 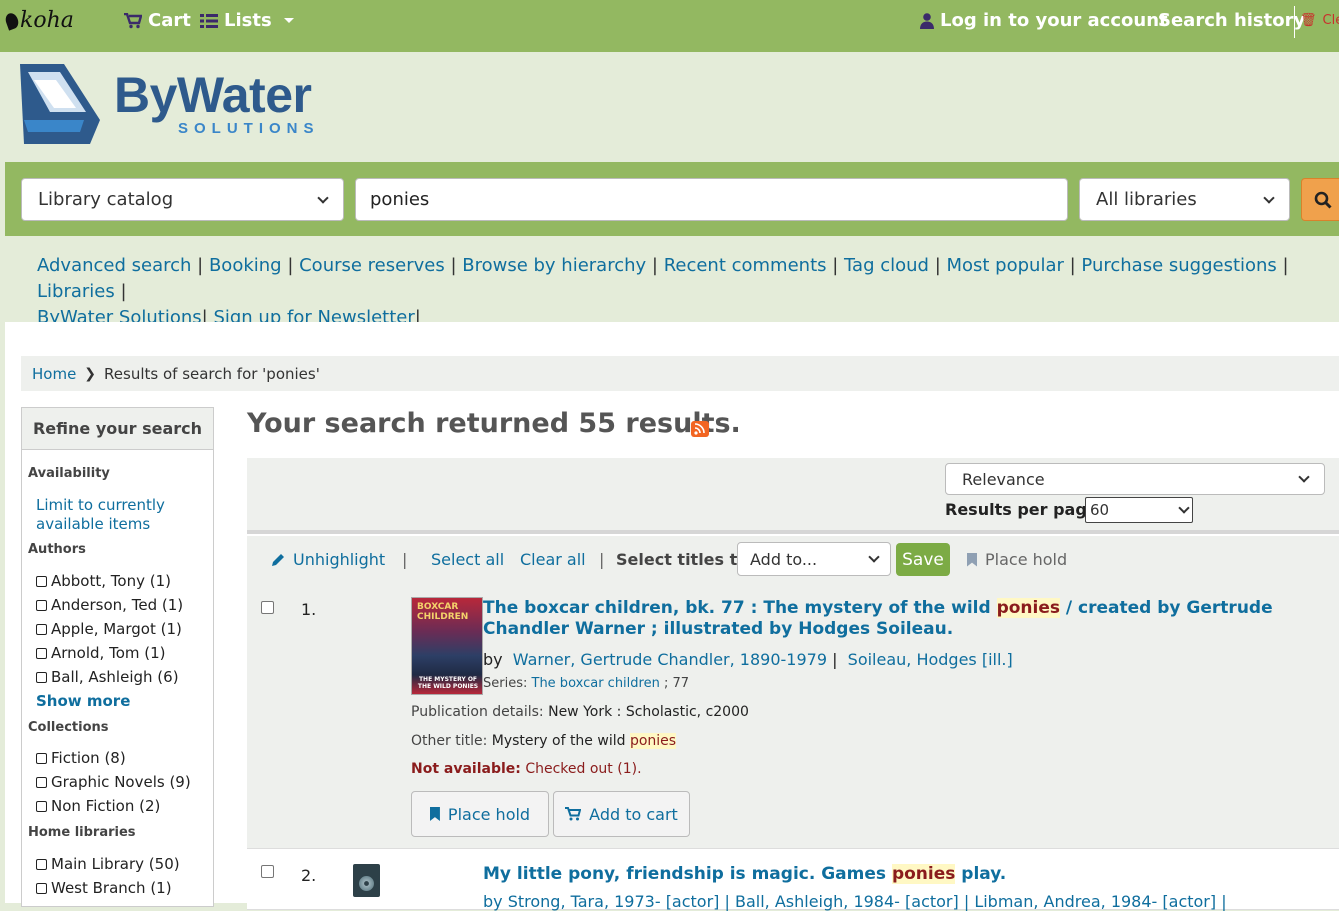 I want to click on facet-library-item: Main Library (50), so click(x=108, y=864).